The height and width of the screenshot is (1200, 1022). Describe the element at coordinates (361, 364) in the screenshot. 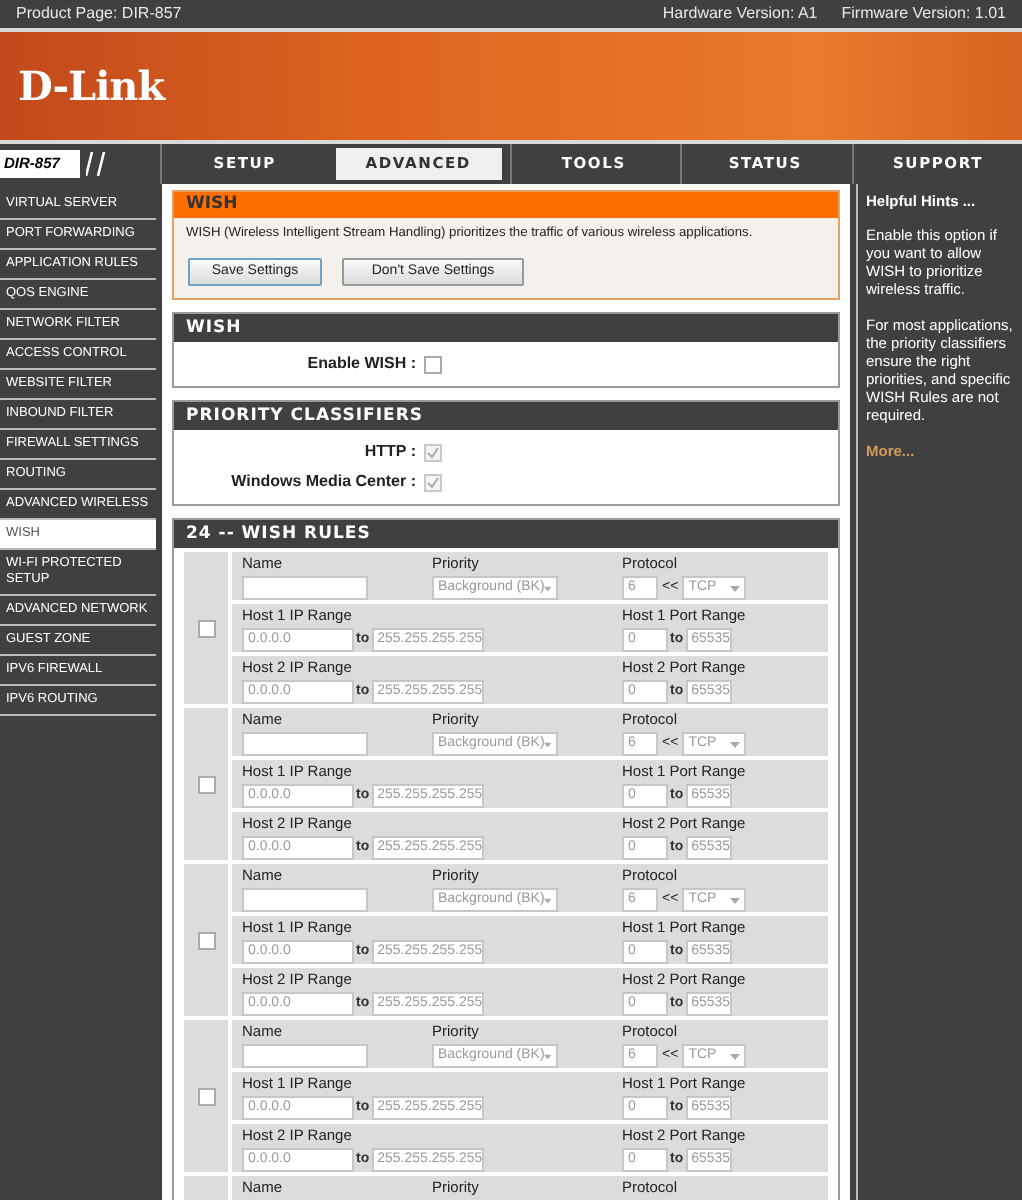

I see `field-label: Enable WISH :` at that location.